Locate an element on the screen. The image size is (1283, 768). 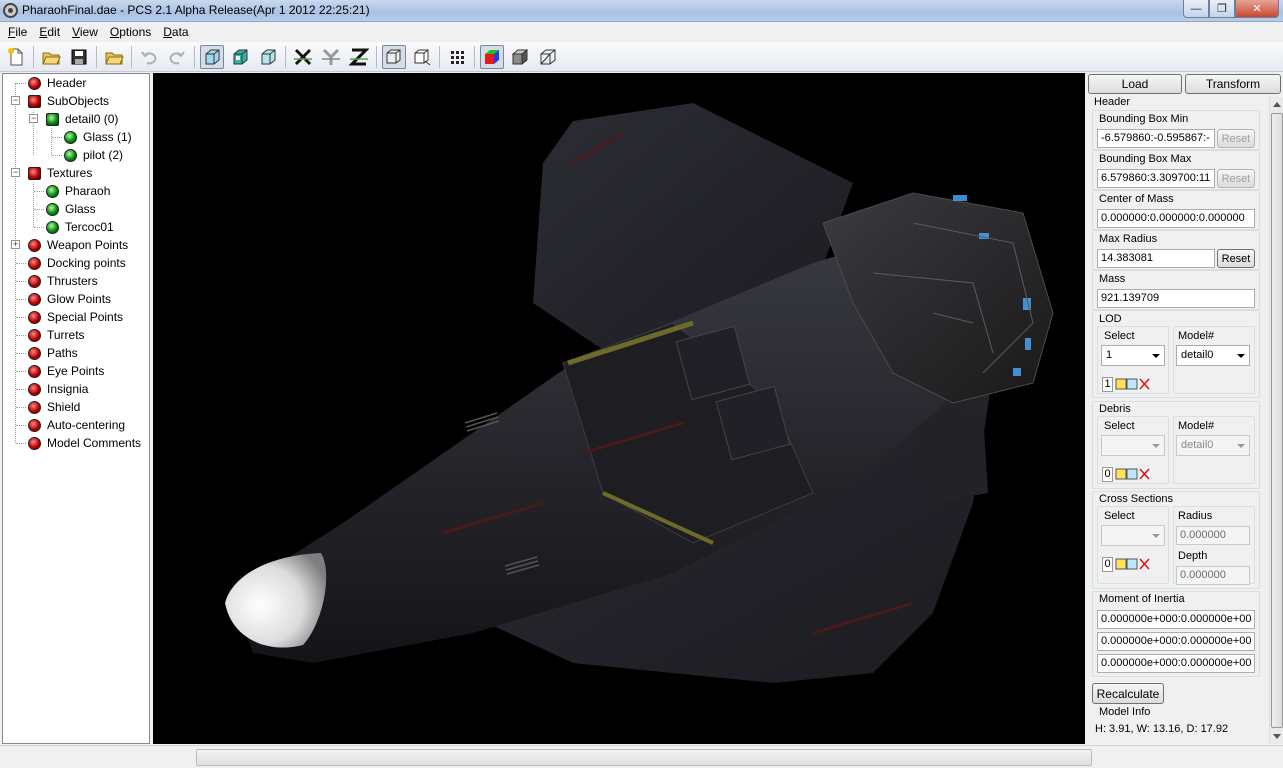
menu-data: Data is located at coordinates (175, 32).